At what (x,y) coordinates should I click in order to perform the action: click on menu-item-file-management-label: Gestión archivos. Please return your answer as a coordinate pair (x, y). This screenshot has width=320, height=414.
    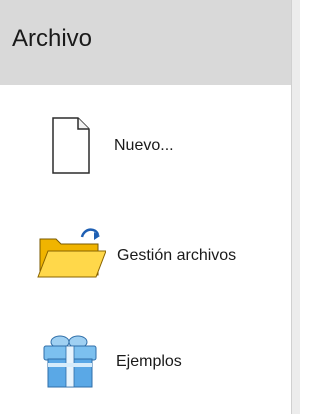
    Looking at the image, I should click on (177, 255).